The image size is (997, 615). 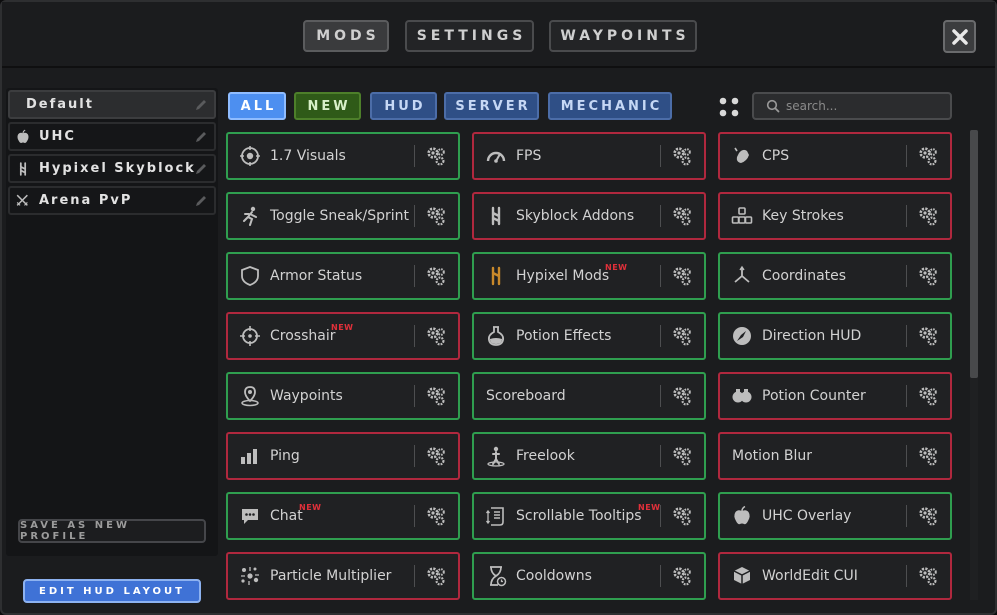 I want to click on grid-view-toggle, so click(x=729, y=107).